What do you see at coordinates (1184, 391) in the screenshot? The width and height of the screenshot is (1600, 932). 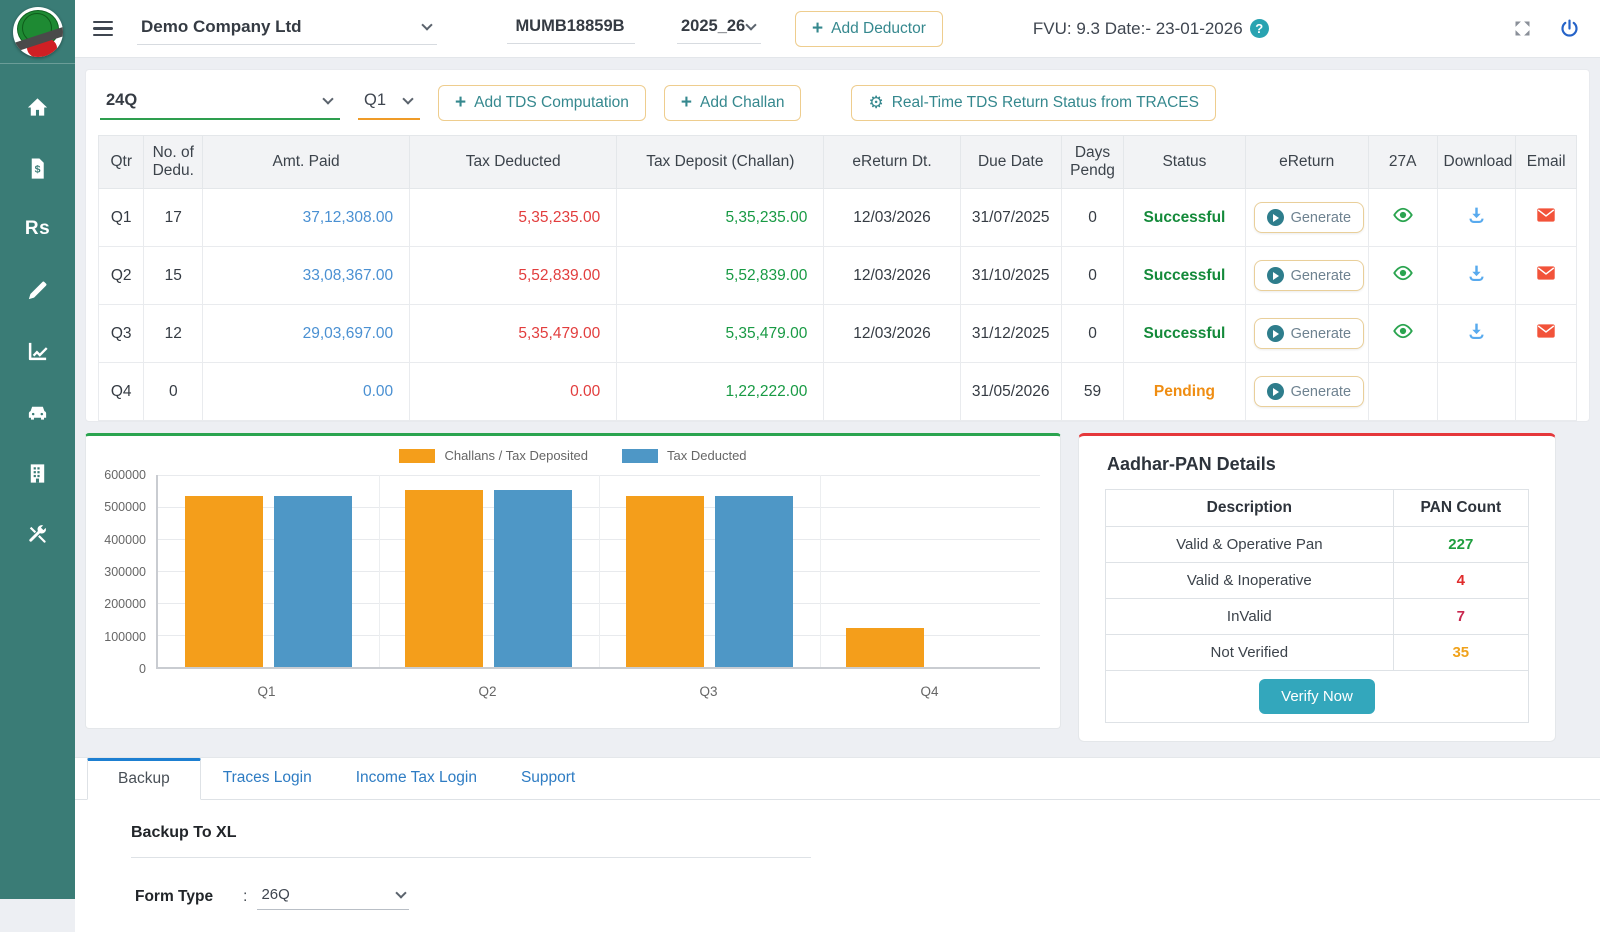 I see `status-badge: Pending` at bounding box center [1184, 391].